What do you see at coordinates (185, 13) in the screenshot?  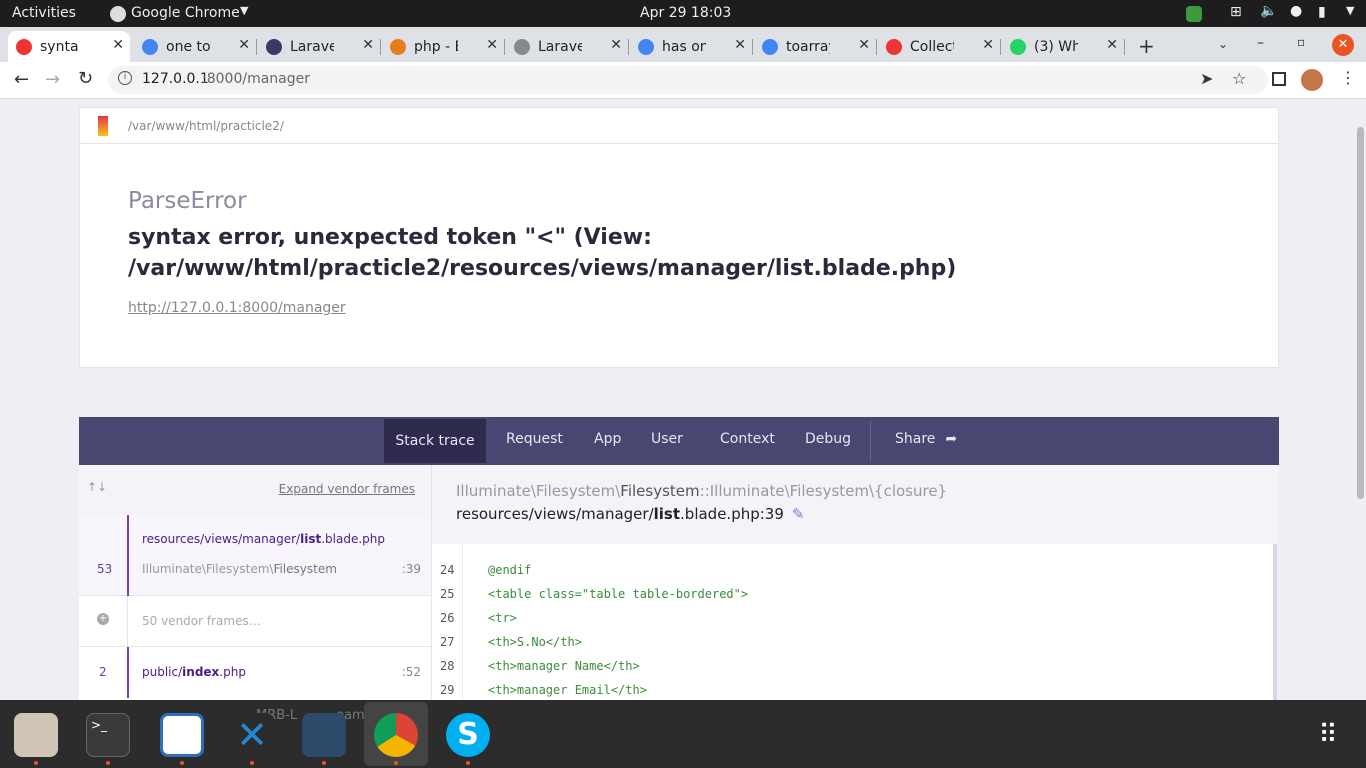 I see `app-menu: Google Chrome` at bounding box center [185, 13].